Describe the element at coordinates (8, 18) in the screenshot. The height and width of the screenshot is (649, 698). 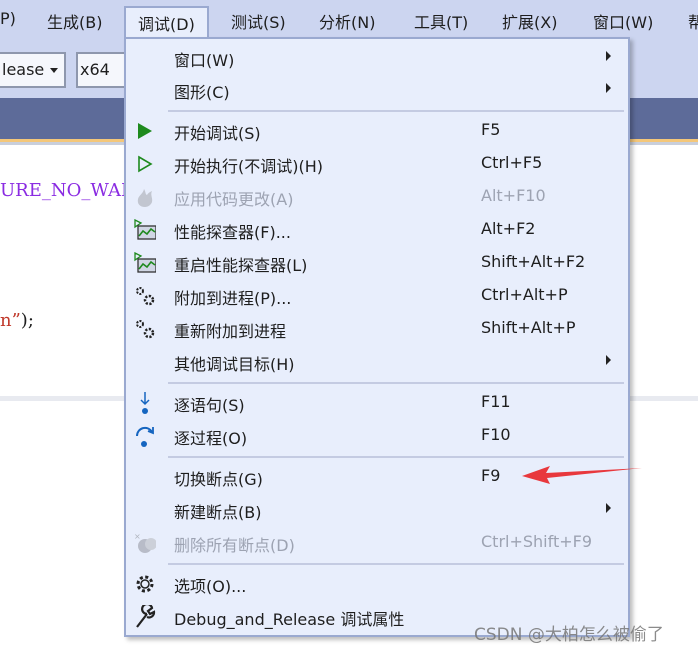
I see `menu-project: P)` at that location.